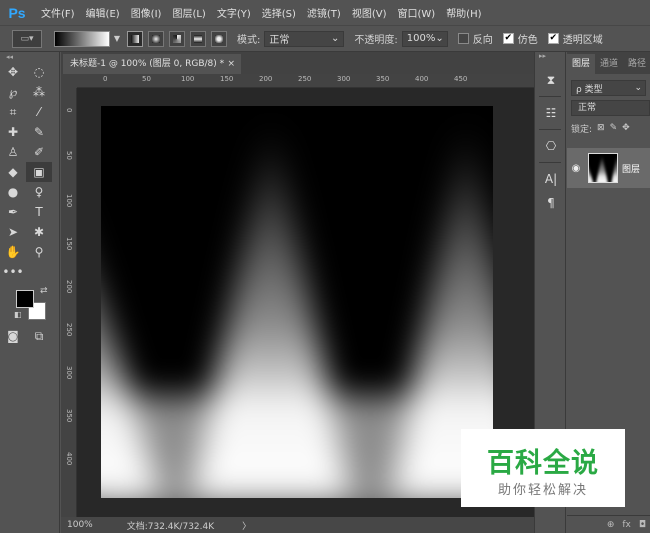 This screenshot has height=533, width=650. What do you see at coordinates (304, 38) in the screenshot?
I see `mode-select: 正常 ⌄` at bounding box center [304, 38].